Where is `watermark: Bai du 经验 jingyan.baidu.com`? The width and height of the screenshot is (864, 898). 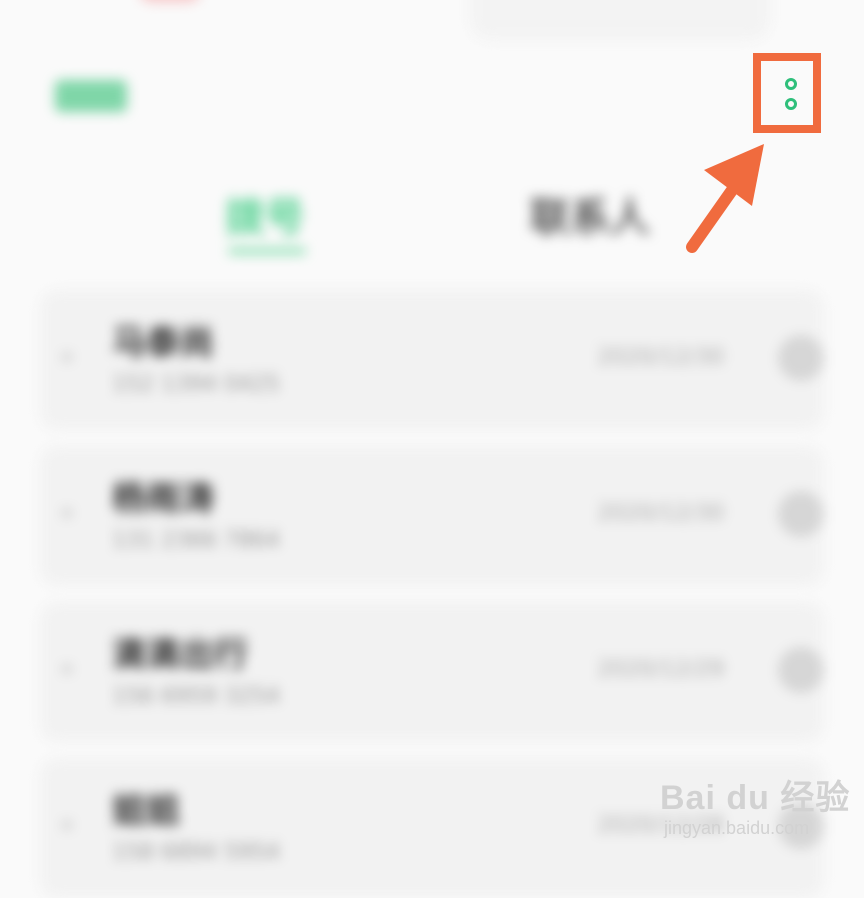
watermark: Bai du 经验 jingyan.baidu.com is located at coordinates (760, 810).